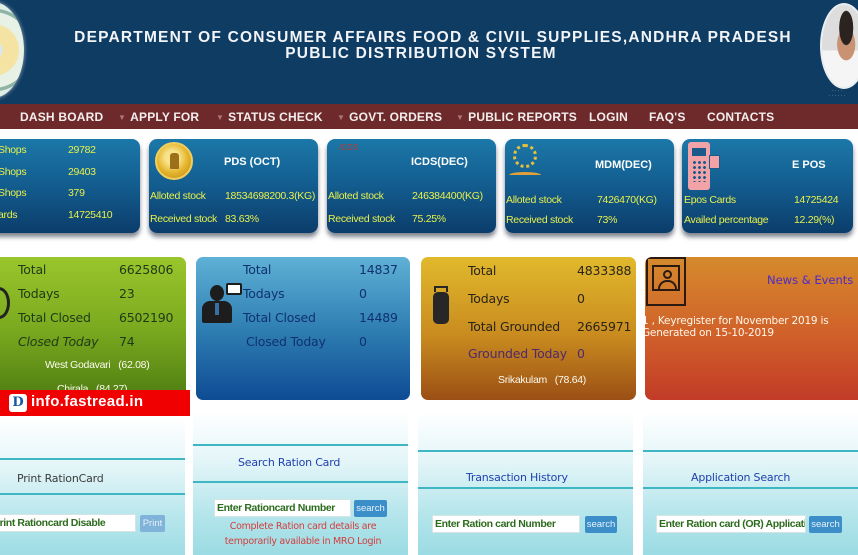 This screenshot has width=858, height=555. I want to click on stat-card-title: ICDS(DEC), so click(439, 162).